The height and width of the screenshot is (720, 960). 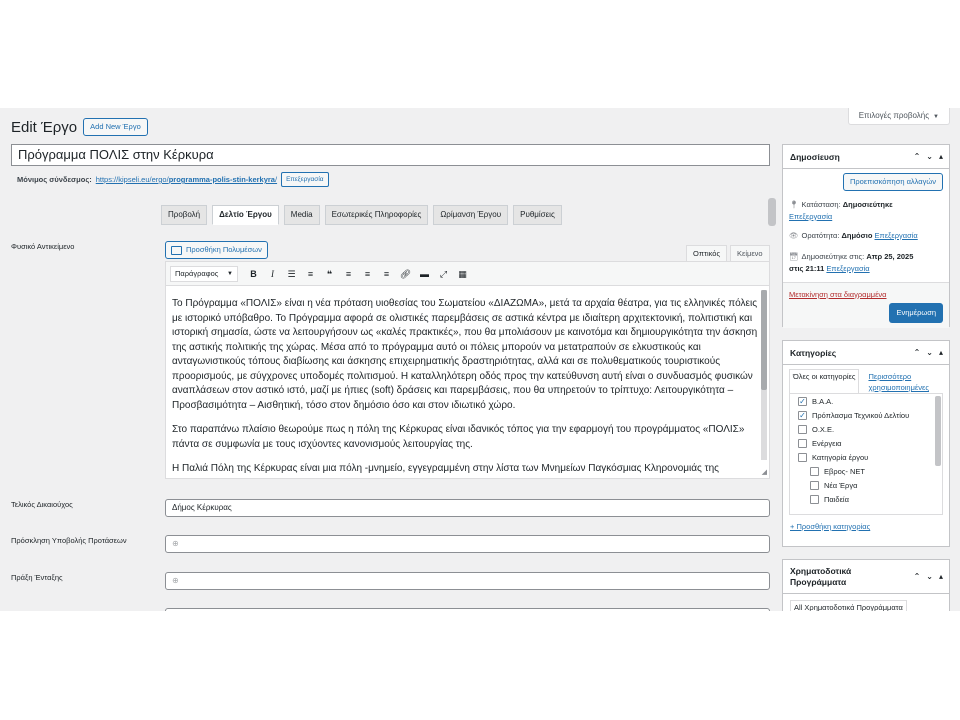 What do you see at coordinates (537, 215) in the screenshot?
I see `tab-settings: Ρυθμίσεις` at bounding box center [537, 215].